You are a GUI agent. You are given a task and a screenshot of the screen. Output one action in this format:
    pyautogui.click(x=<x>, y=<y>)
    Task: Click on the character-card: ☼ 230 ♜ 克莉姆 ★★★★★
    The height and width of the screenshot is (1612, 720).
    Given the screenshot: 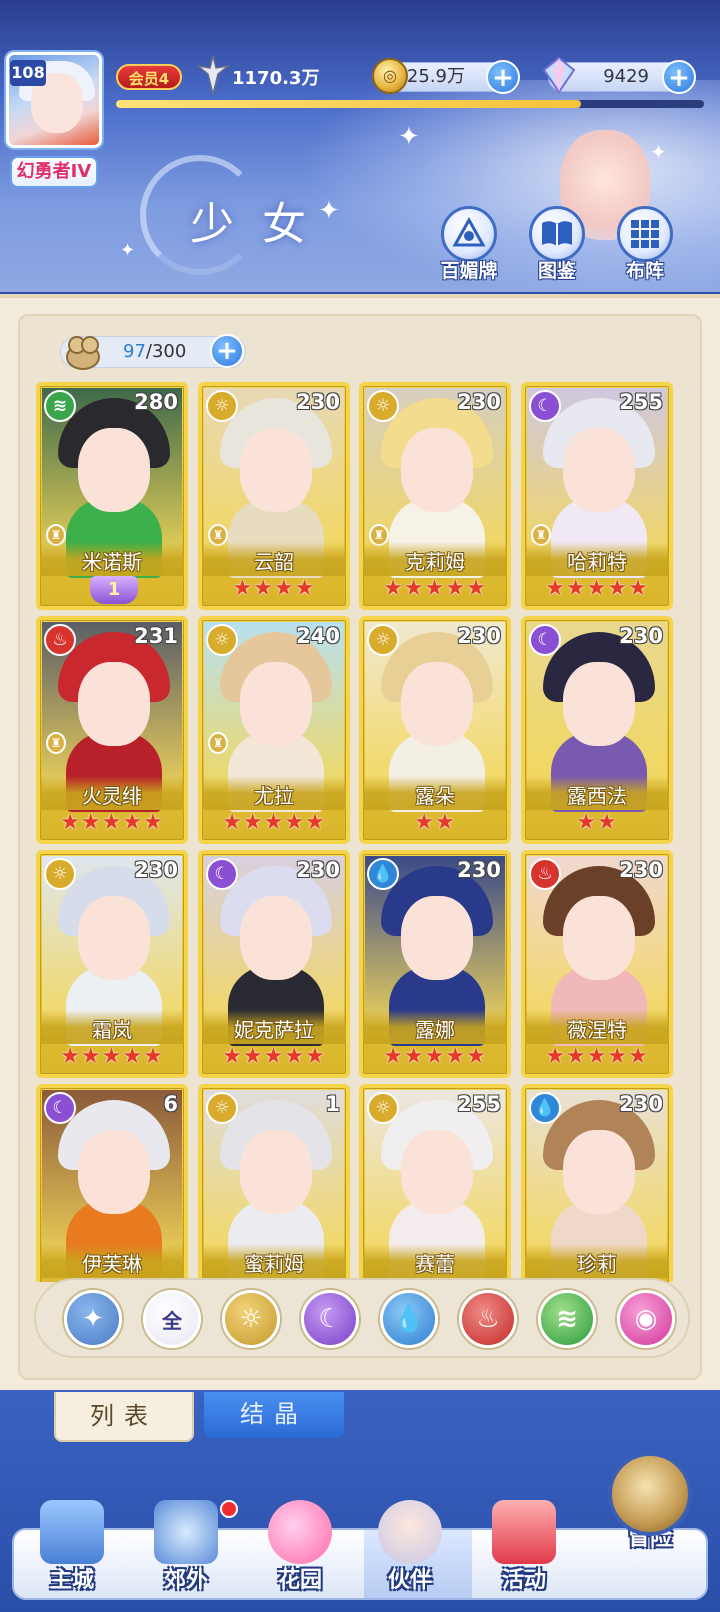 What is the action you would take?
    pyautogui.click(x=435, y=496)
    